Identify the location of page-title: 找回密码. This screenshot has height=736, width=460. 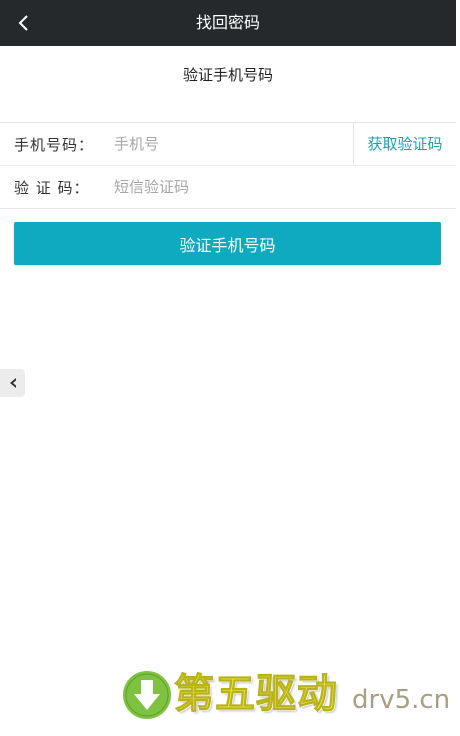
(227, 22).